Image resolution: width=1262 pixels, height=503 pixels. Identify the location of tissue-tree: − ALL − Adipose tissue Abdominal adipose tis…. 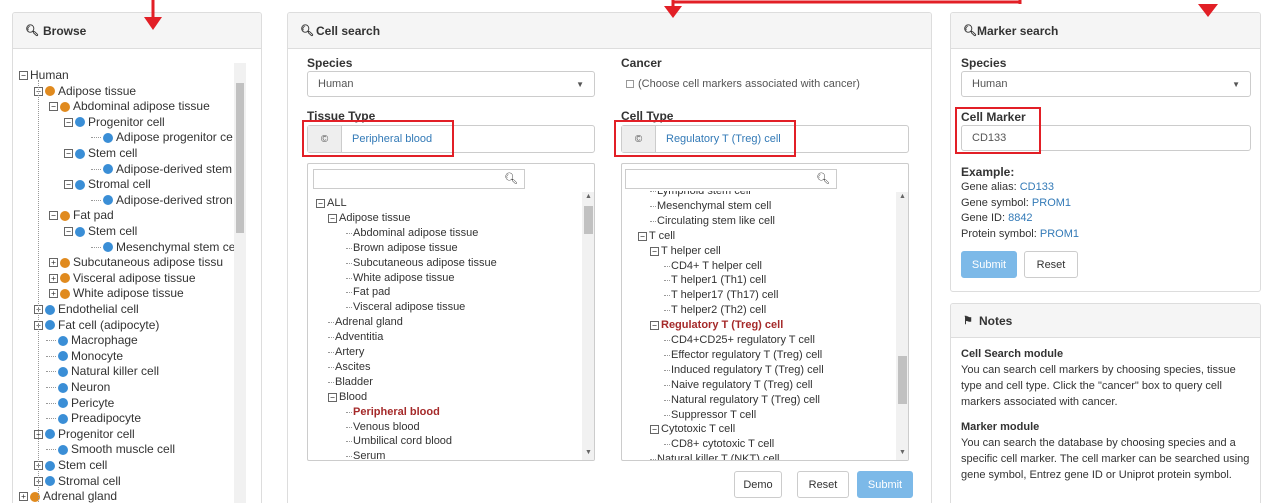
(443, 312).